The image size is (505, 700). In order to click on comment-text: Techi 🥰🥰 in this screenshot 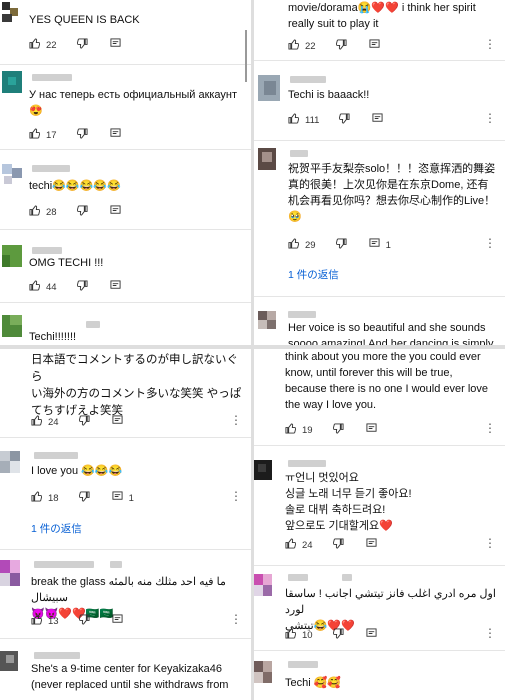, I will do `click(313, 683)`.